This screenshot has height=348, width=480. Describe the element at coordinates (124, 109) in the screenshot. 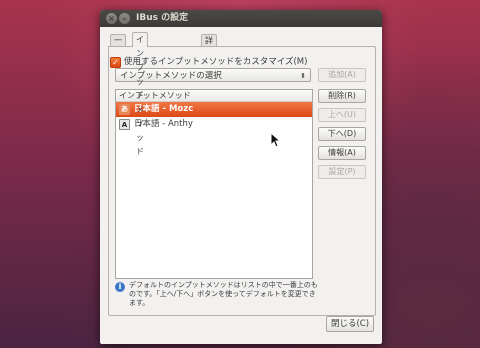

I see `mozc-icon: あ` at that location.